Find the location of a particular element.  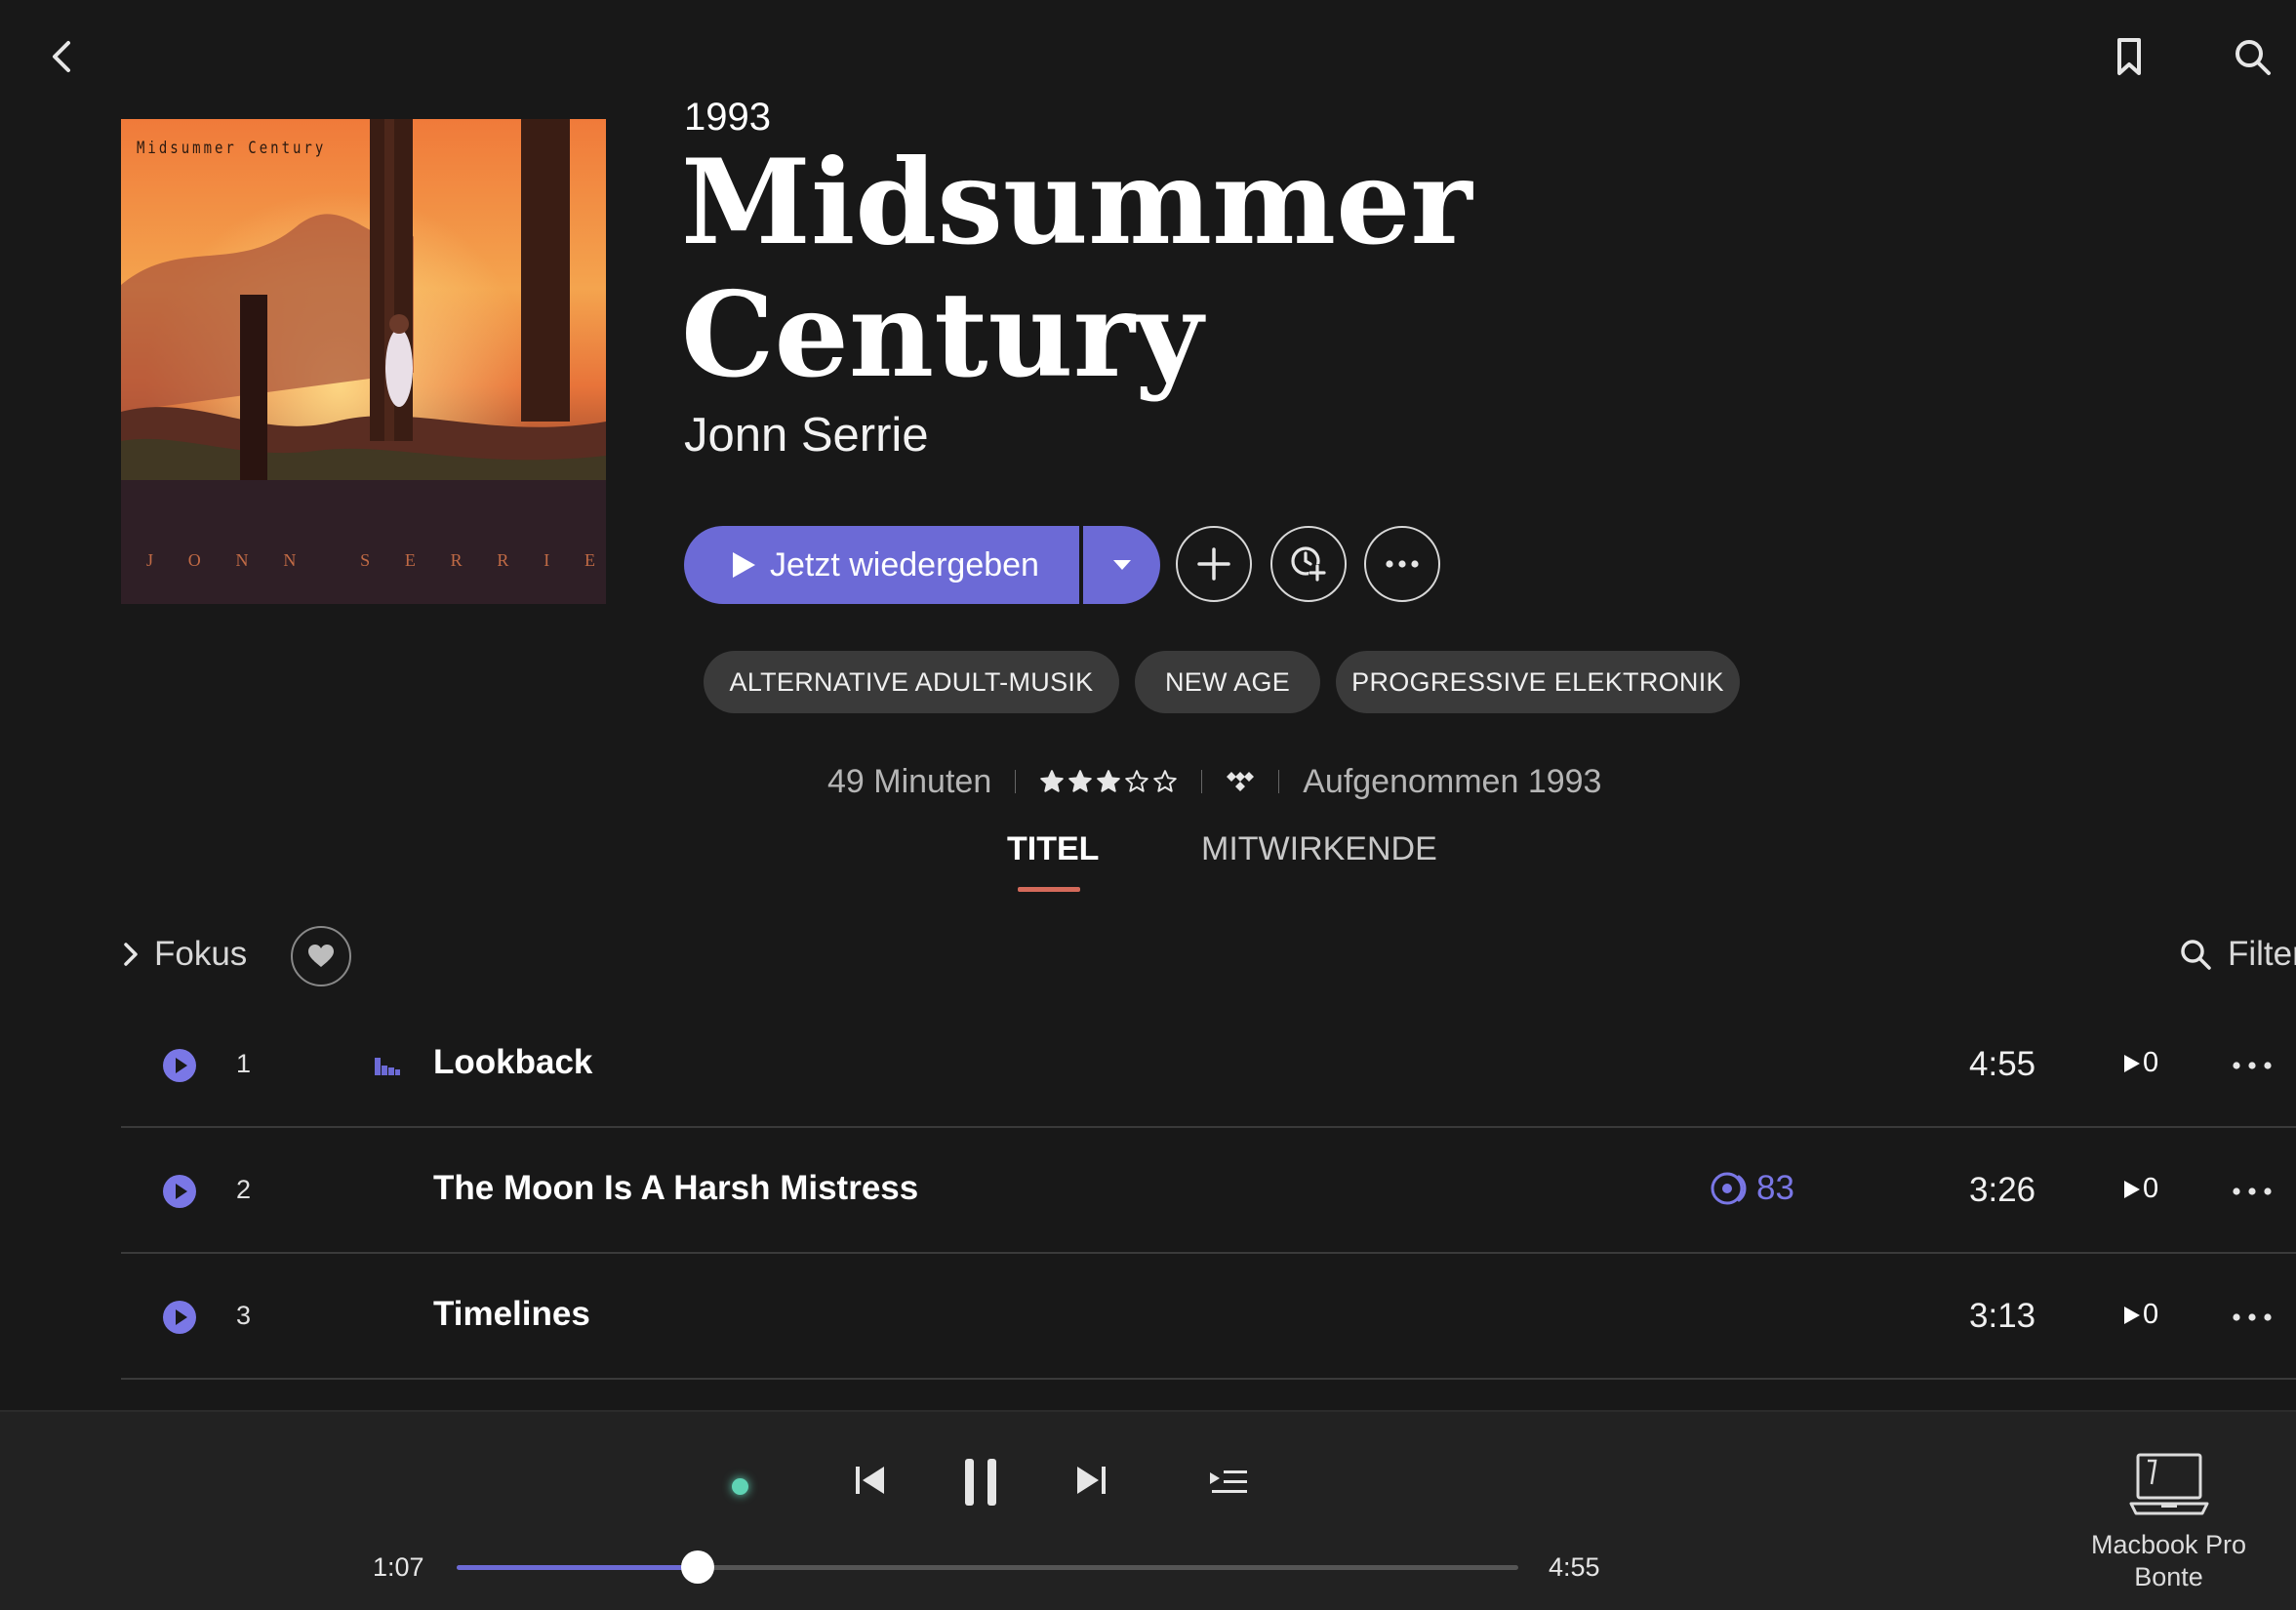

table-row: 3 Timelines 3:13 0 is located at coordinates (1208, 1317).